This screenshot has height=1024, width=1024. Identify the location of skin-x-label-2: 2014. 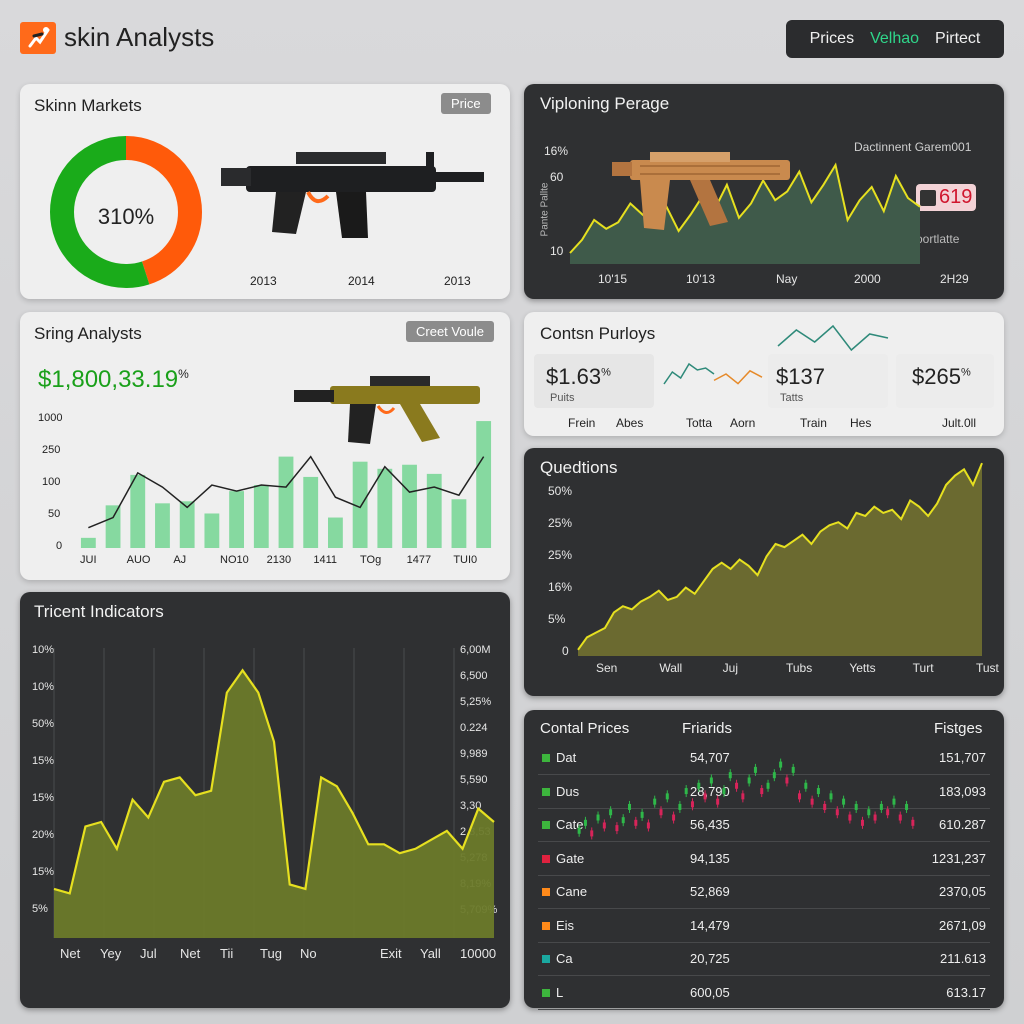
(361, 281).